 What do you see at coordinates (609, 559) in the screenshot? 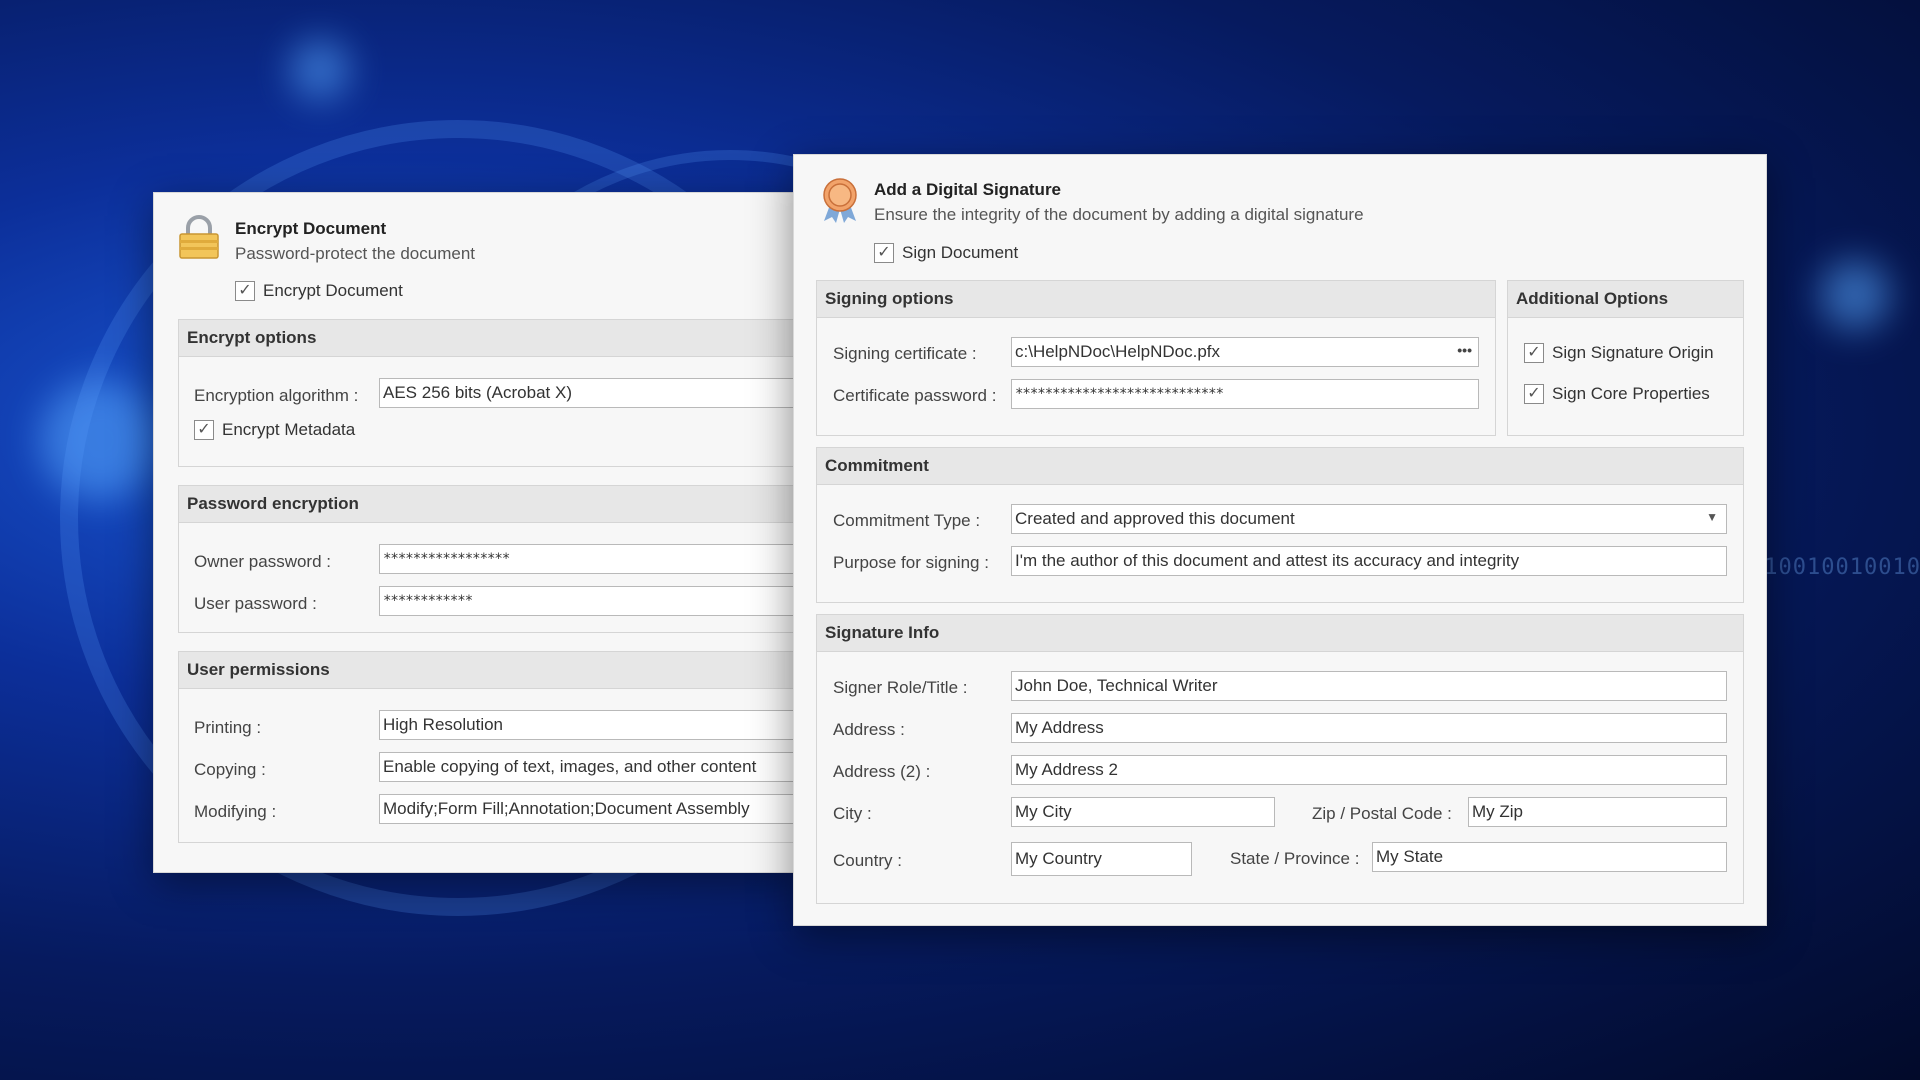
I see `owner-password-field: *****************` at bounding box center [609, 559].